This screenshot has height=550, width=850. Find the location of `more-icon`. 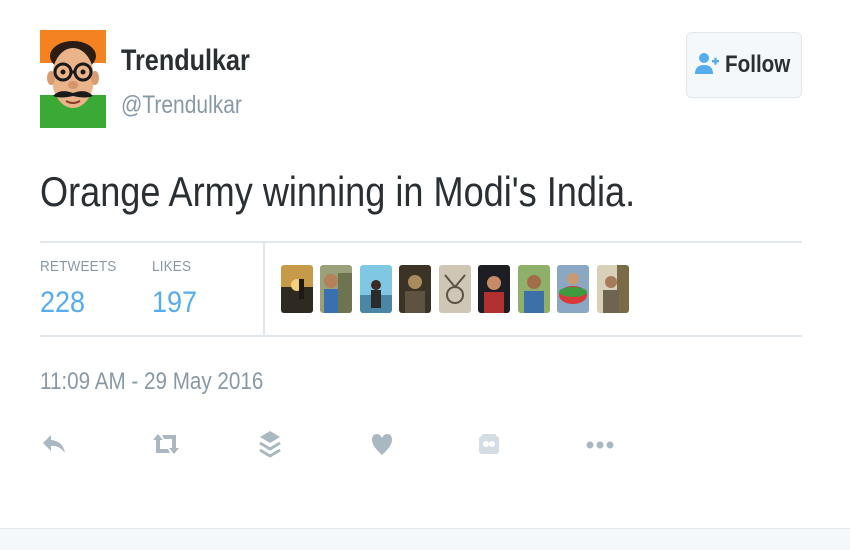

more-icon is located at coordinates (600, 446).